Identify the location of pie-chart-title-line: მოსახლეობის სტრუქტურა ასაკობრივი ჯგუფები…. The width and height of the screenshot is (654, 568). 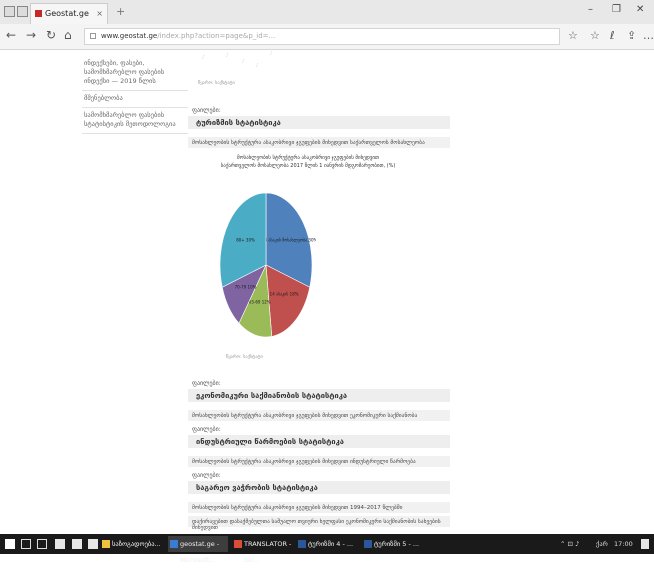
(307, 158).